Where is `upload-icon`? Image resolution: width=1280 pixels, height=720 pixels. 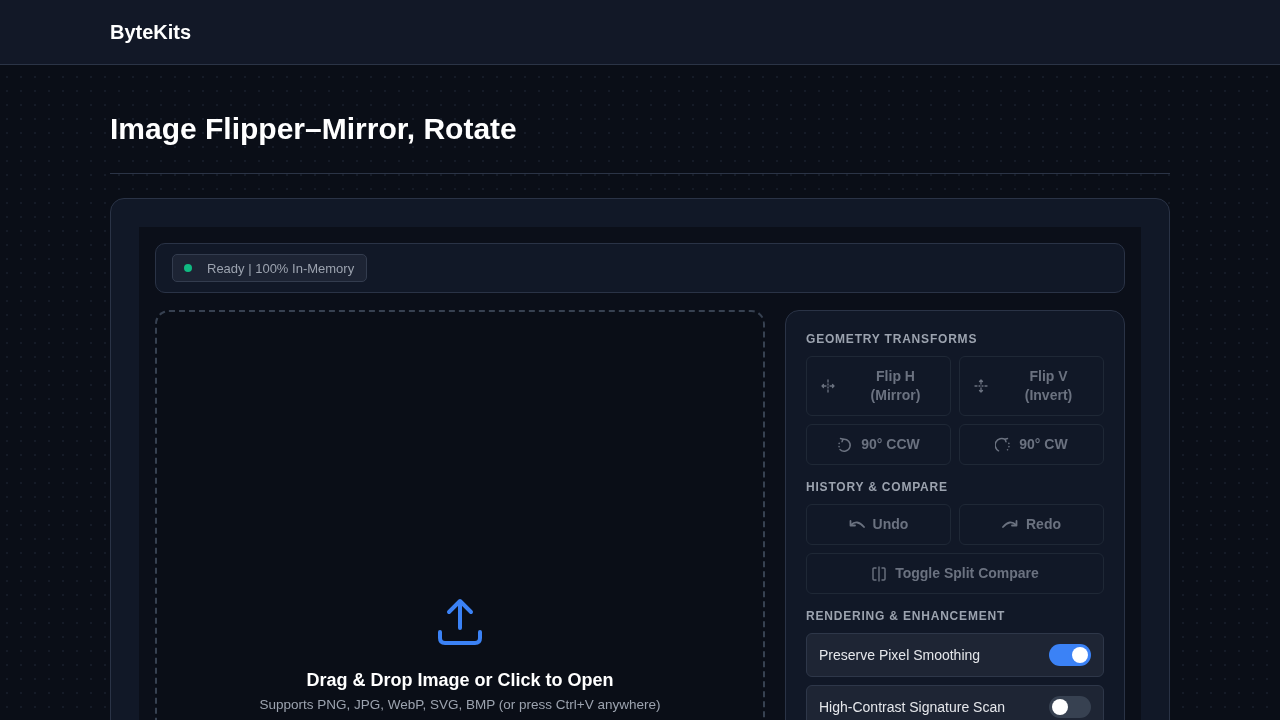
upload-icon is located at coordinates (460, 622).